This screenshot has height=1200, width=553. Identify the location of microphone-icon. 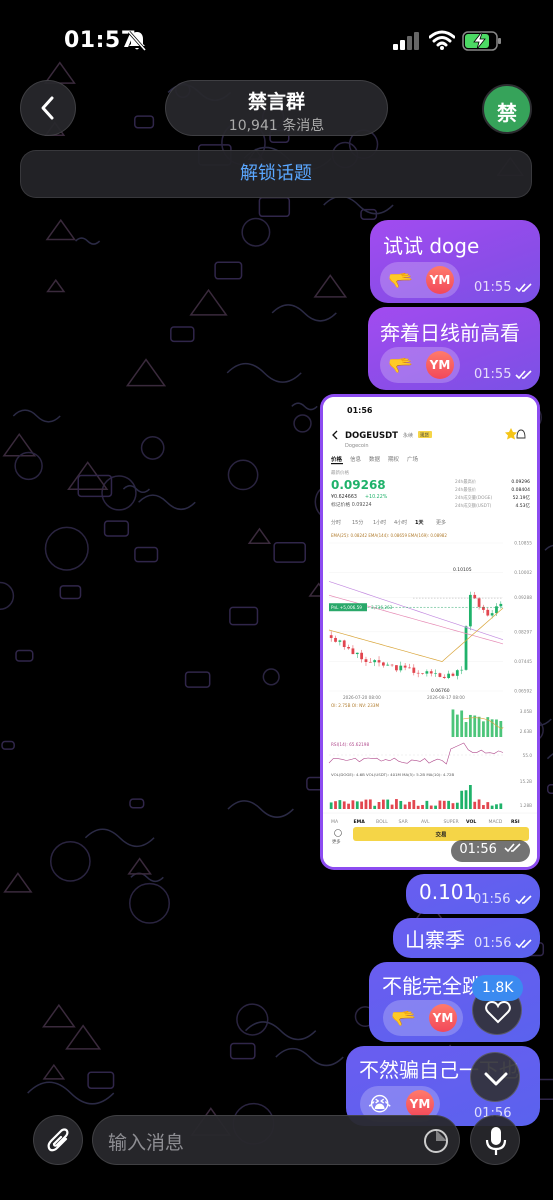
(496, 1141).